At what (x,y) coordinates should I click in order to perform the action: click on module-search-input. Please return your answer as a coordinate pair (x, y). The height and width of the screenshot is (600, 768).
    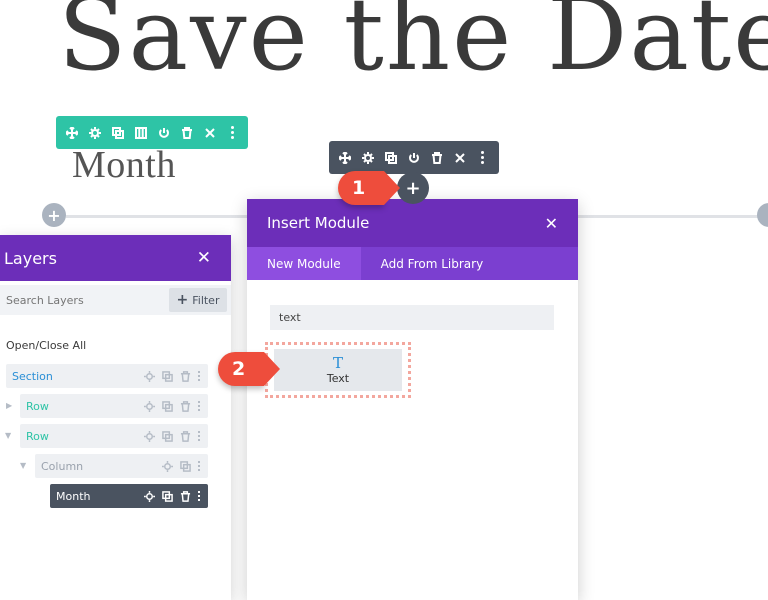
    Looking at the image, I should click on (412, 317).